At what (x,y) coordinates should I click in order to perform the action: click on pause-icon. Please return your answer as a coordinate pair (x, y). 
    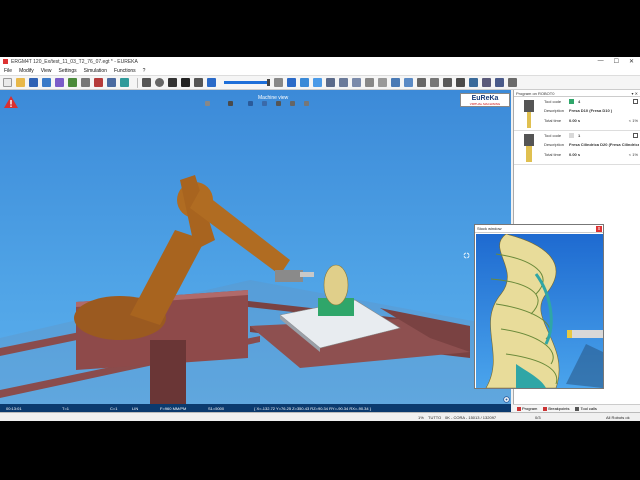
    Looking at the image, I should click on (185, 82).